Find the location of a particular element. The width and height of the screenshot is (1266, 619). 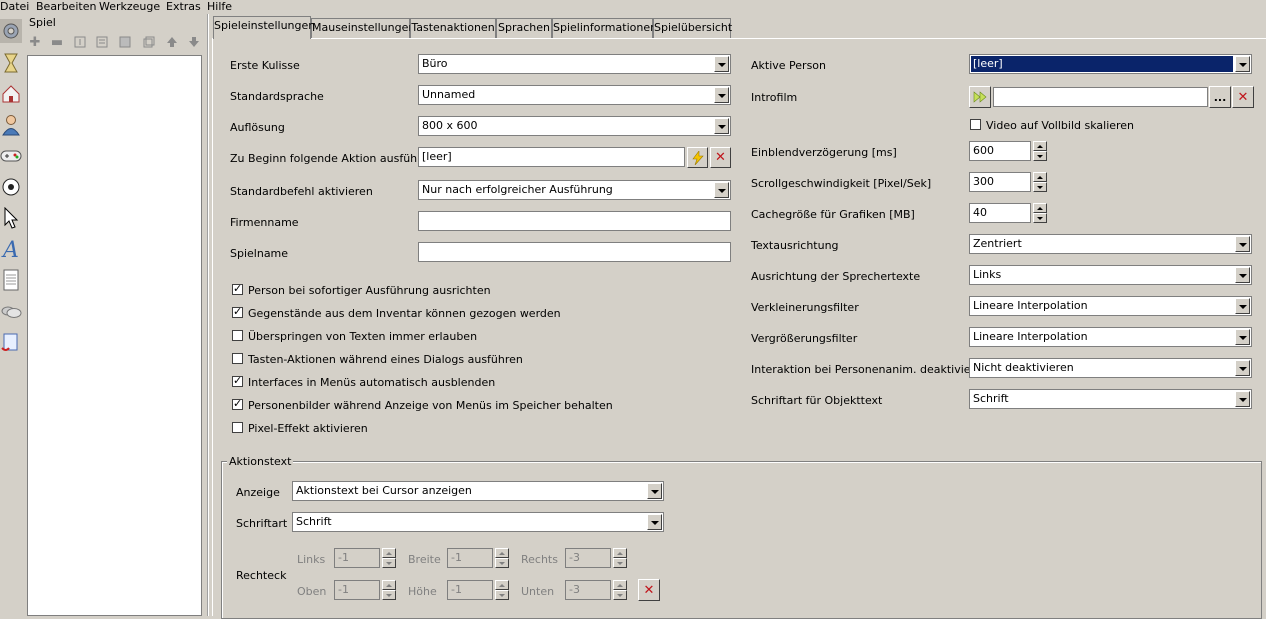

schriftart-obj-select: Schrift is located at coordinates (1110, 399).